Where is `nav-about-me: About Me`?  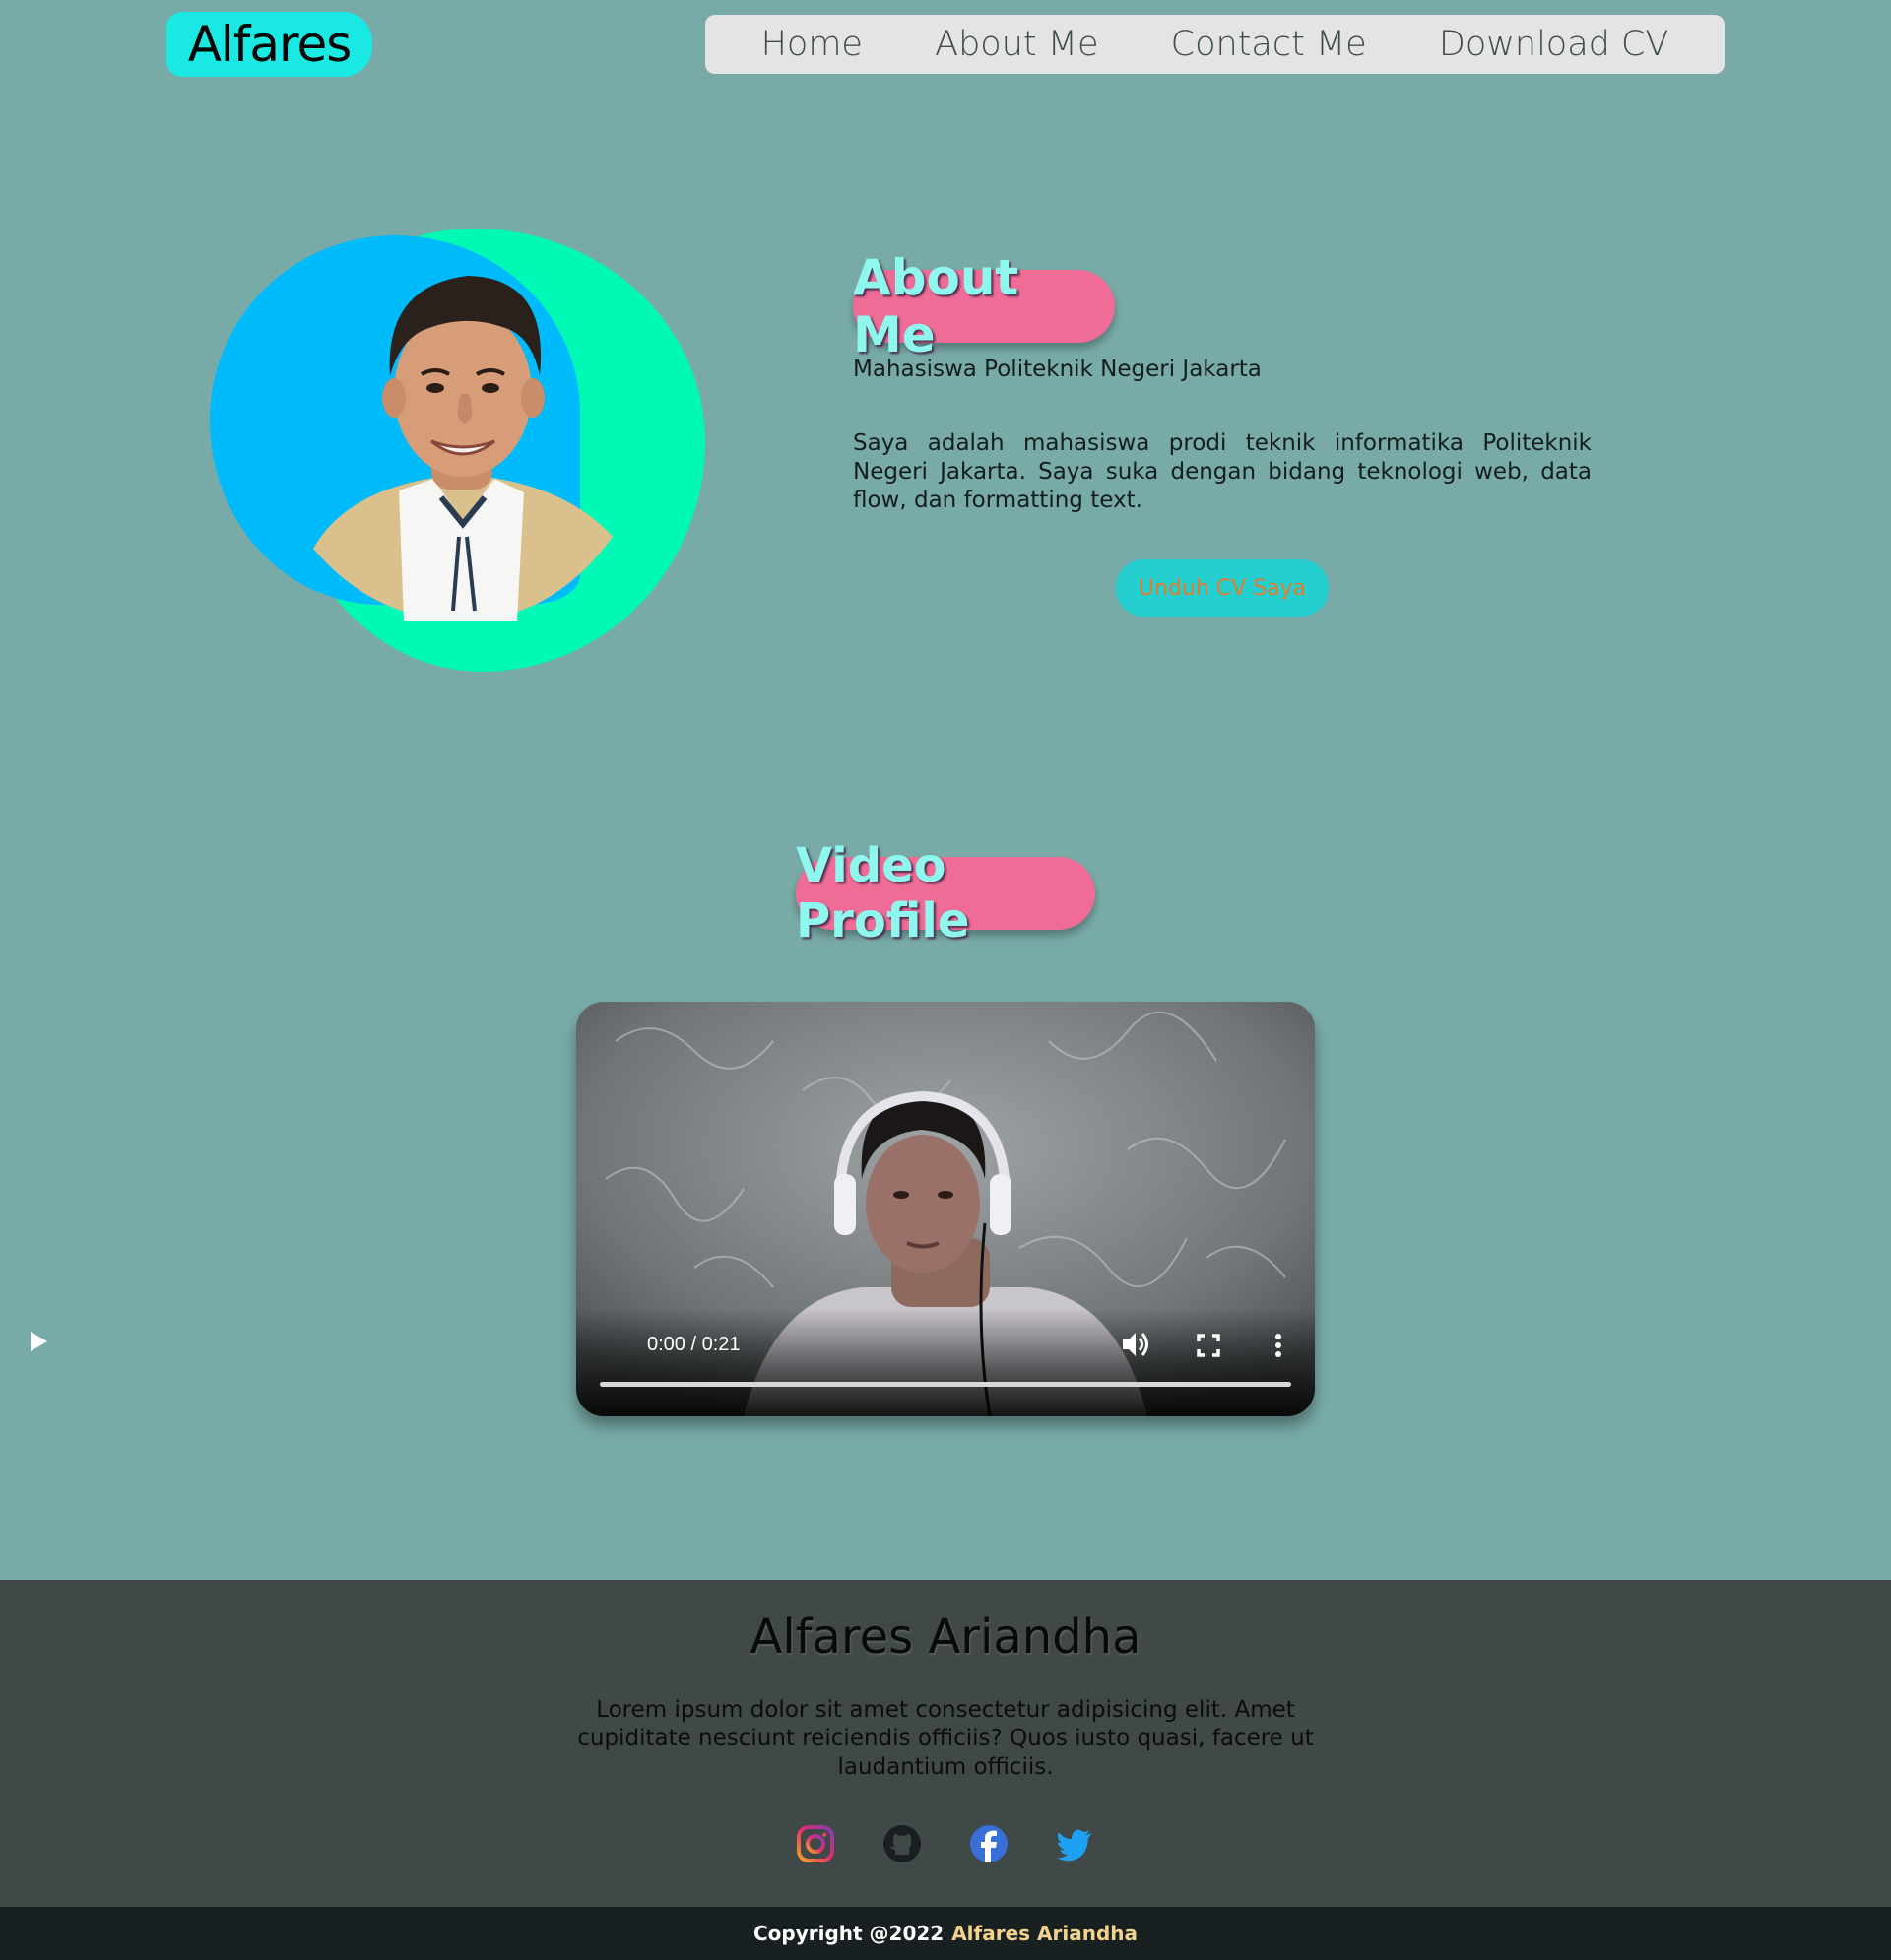 nav-about-me: About Me is located at coordinates (1016, 44).